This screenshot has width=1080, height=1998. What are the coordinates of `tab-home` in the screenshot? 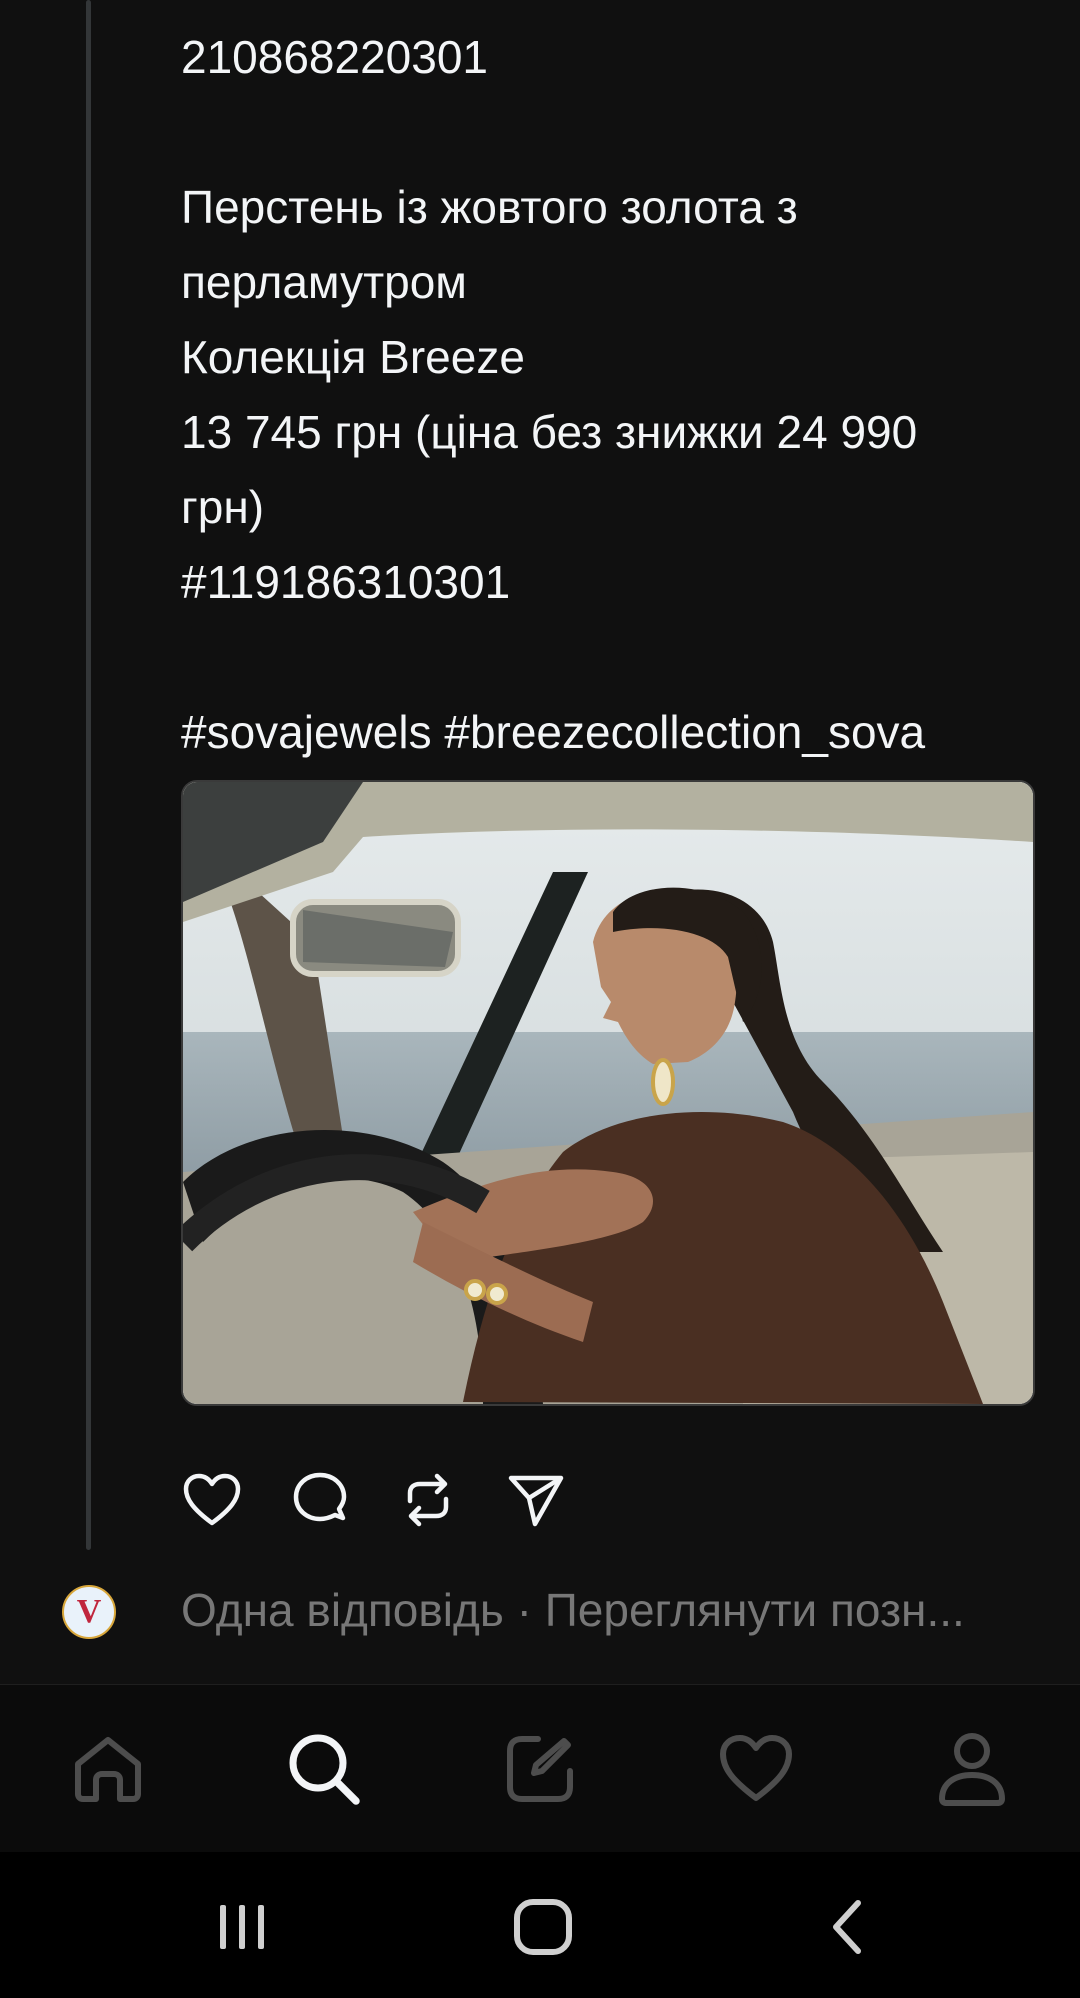 It's located at (108, 1769).